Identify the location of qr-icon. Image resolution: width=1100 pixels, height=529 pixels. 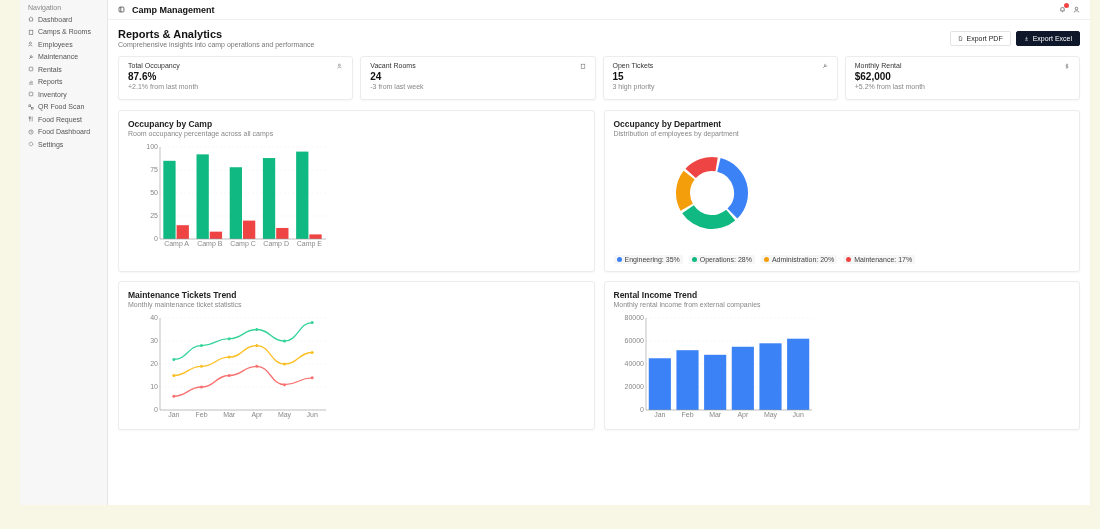
(31, 106).